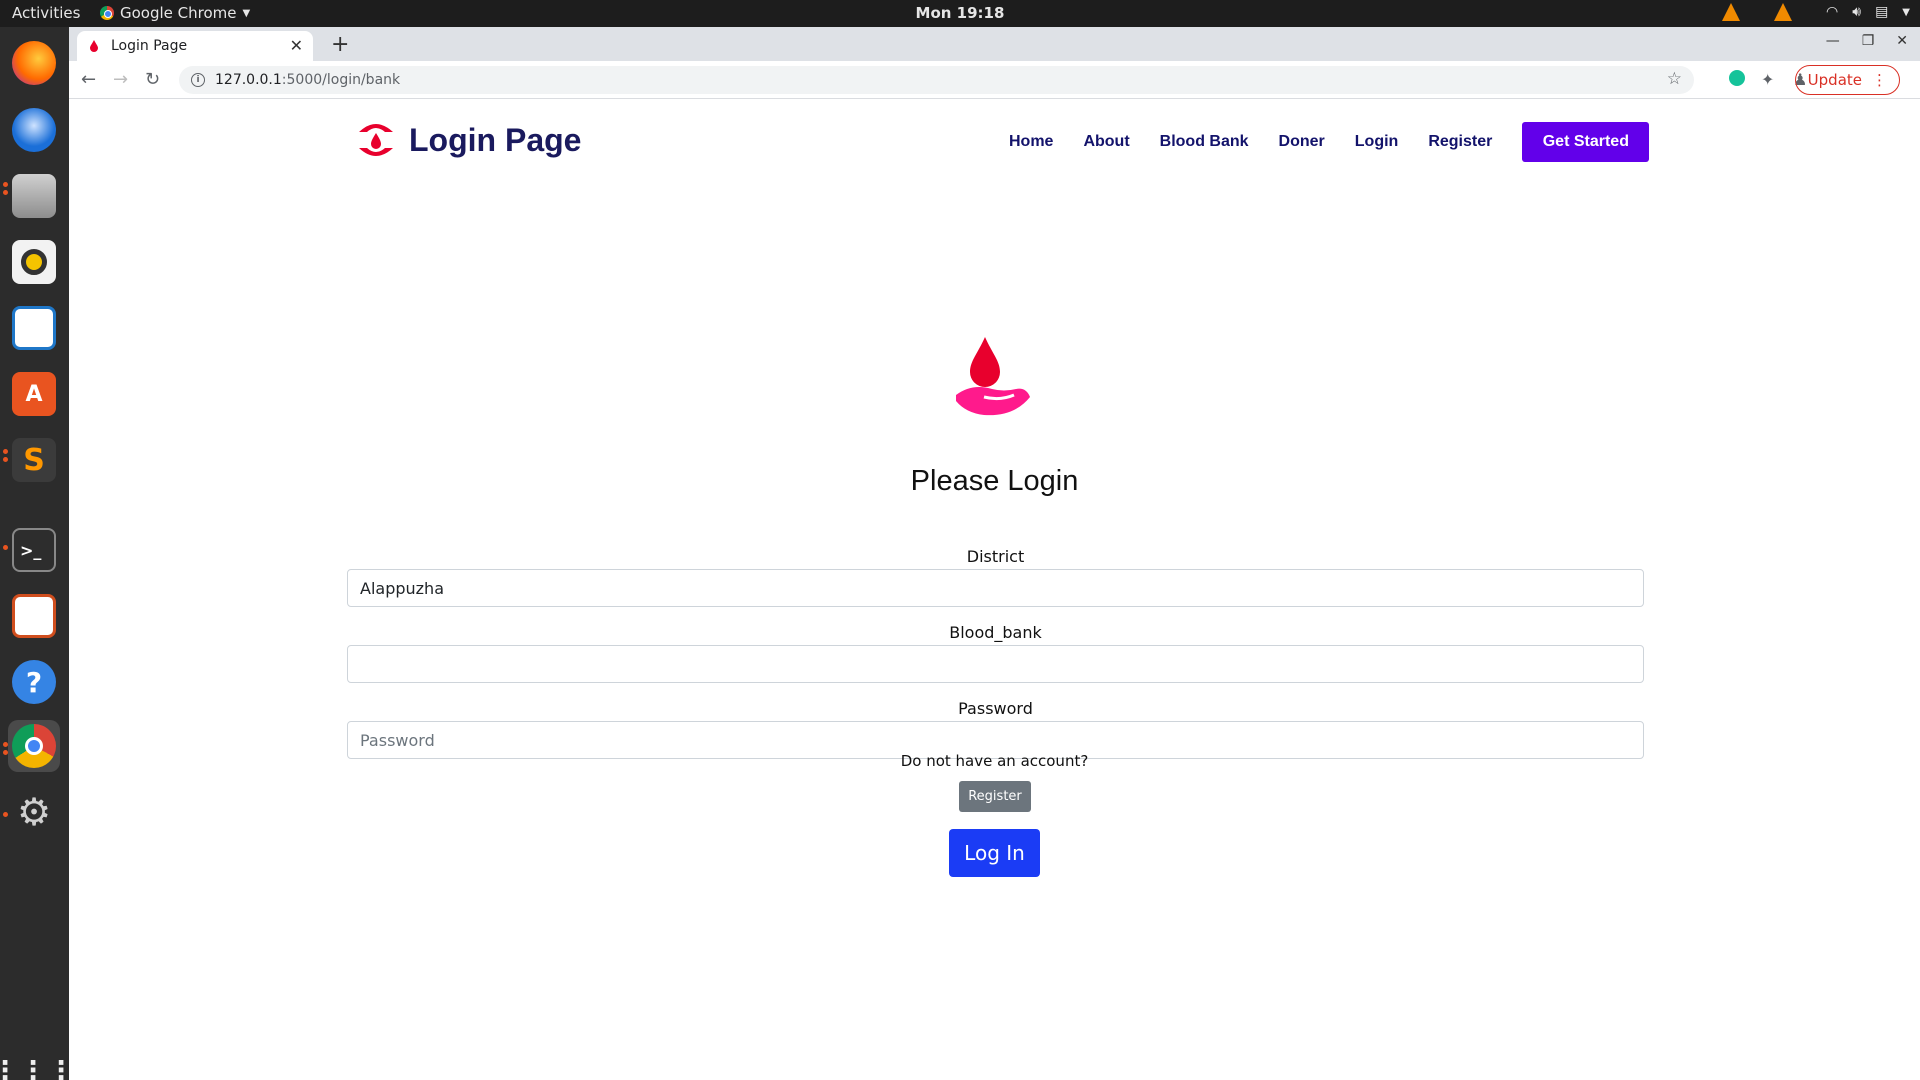 This screenshot has width=1920, height=1080. I want to click on url-path: :5000/login/bank, so click(341, 80).